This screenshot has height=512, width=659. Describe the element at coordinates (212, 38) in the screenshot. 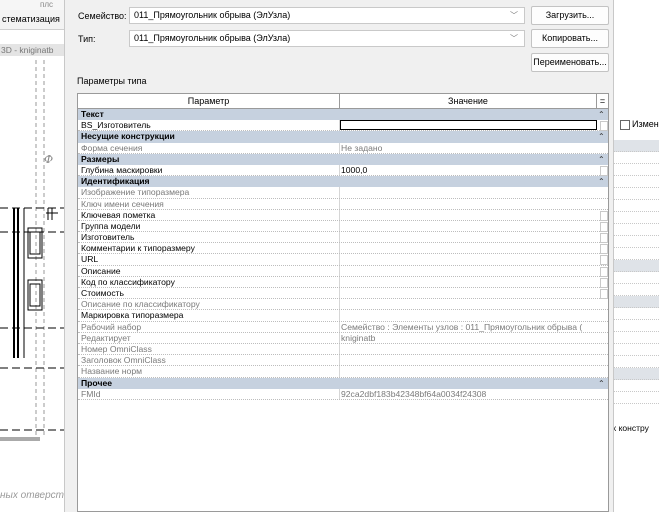

I see `type-select-value: 011_Прямоугольник обрыва (ЭлУзла)` at that location.